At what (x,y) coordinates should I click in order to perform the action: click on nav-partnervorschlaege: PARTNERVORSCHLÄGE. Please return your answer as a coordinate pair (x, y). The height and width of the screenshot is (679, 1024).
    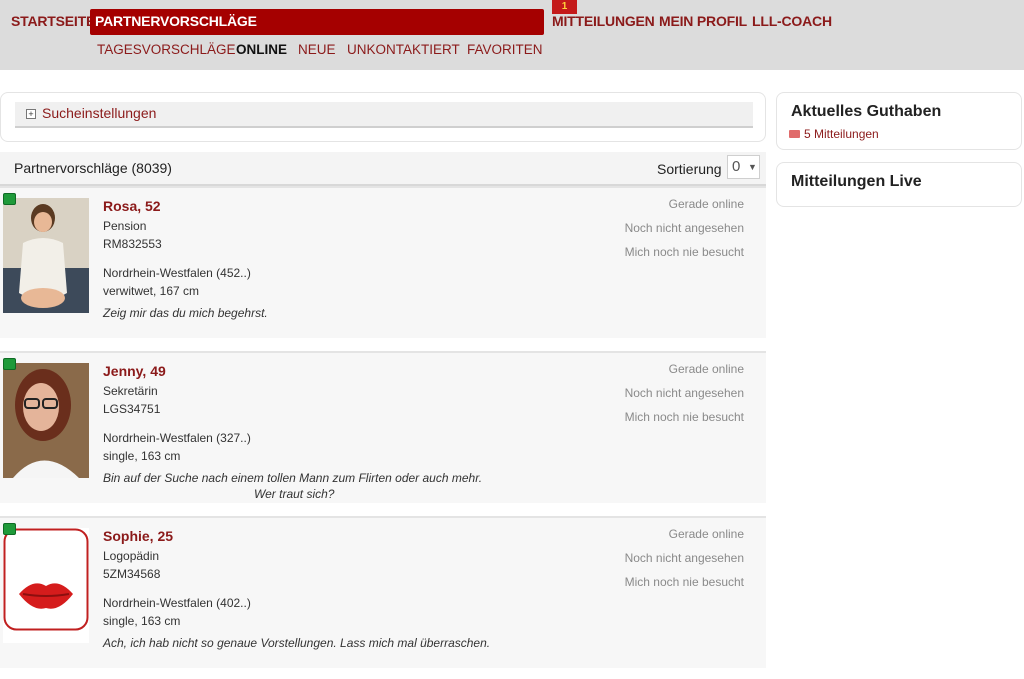
    Looking at the image, I should click on (317, 22).